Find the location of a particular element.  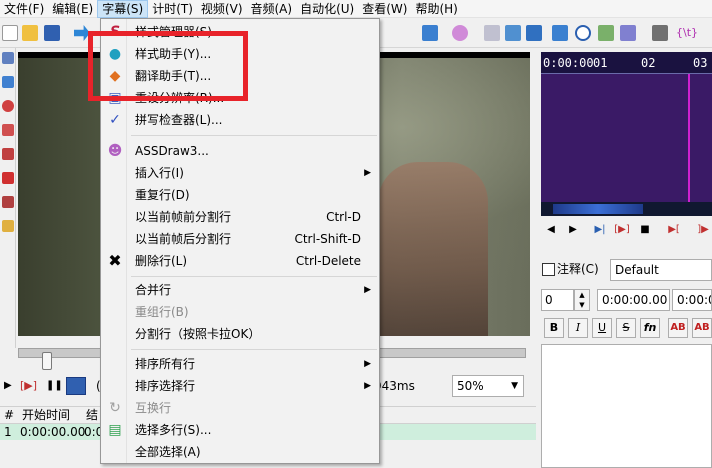

menu-item-split-after: 以当前帧后分割行 Ctrl-Shift-D is located at coordinates (240, 239).